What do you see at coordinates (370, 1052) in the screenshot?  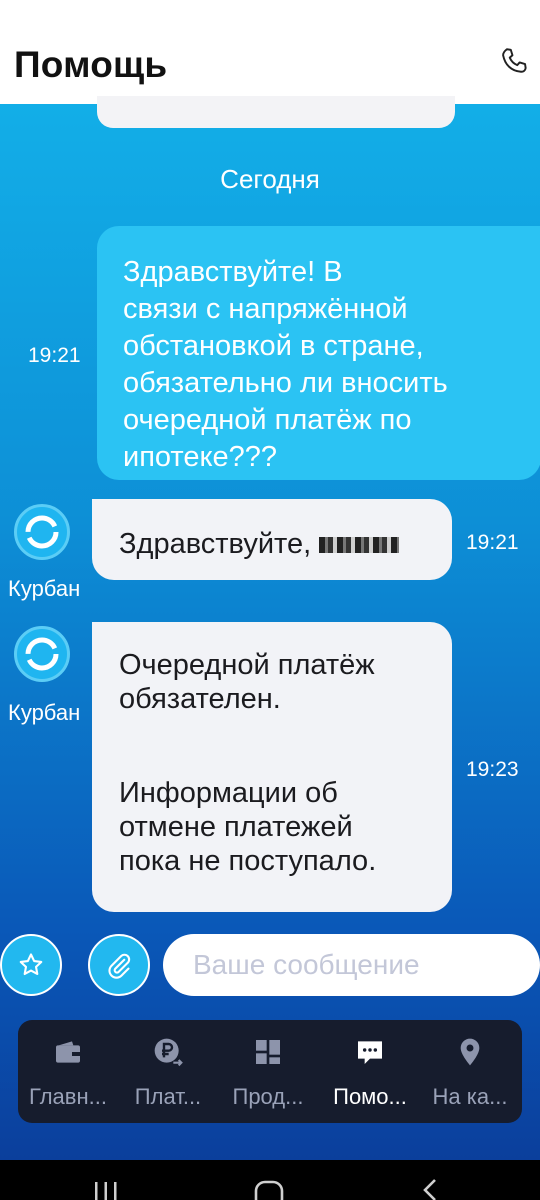 I see `chat-icon` at bounding box center [370, 1052].